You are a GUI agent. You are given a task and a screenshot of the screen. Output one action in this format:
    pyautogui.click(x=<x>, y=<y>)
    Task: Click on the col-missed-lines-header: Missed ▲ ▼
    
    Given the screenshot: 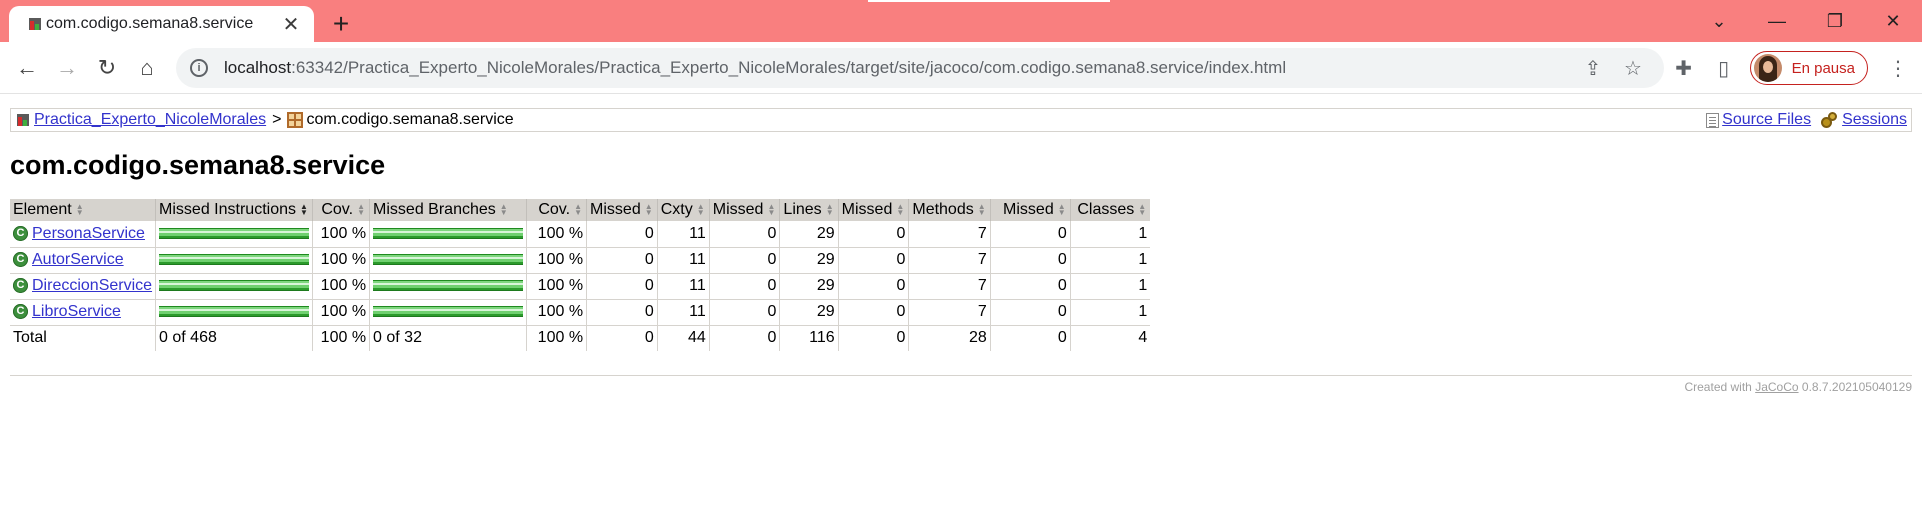 What is the action you would take?
    pyautogui.click(x=744, y=210)
    